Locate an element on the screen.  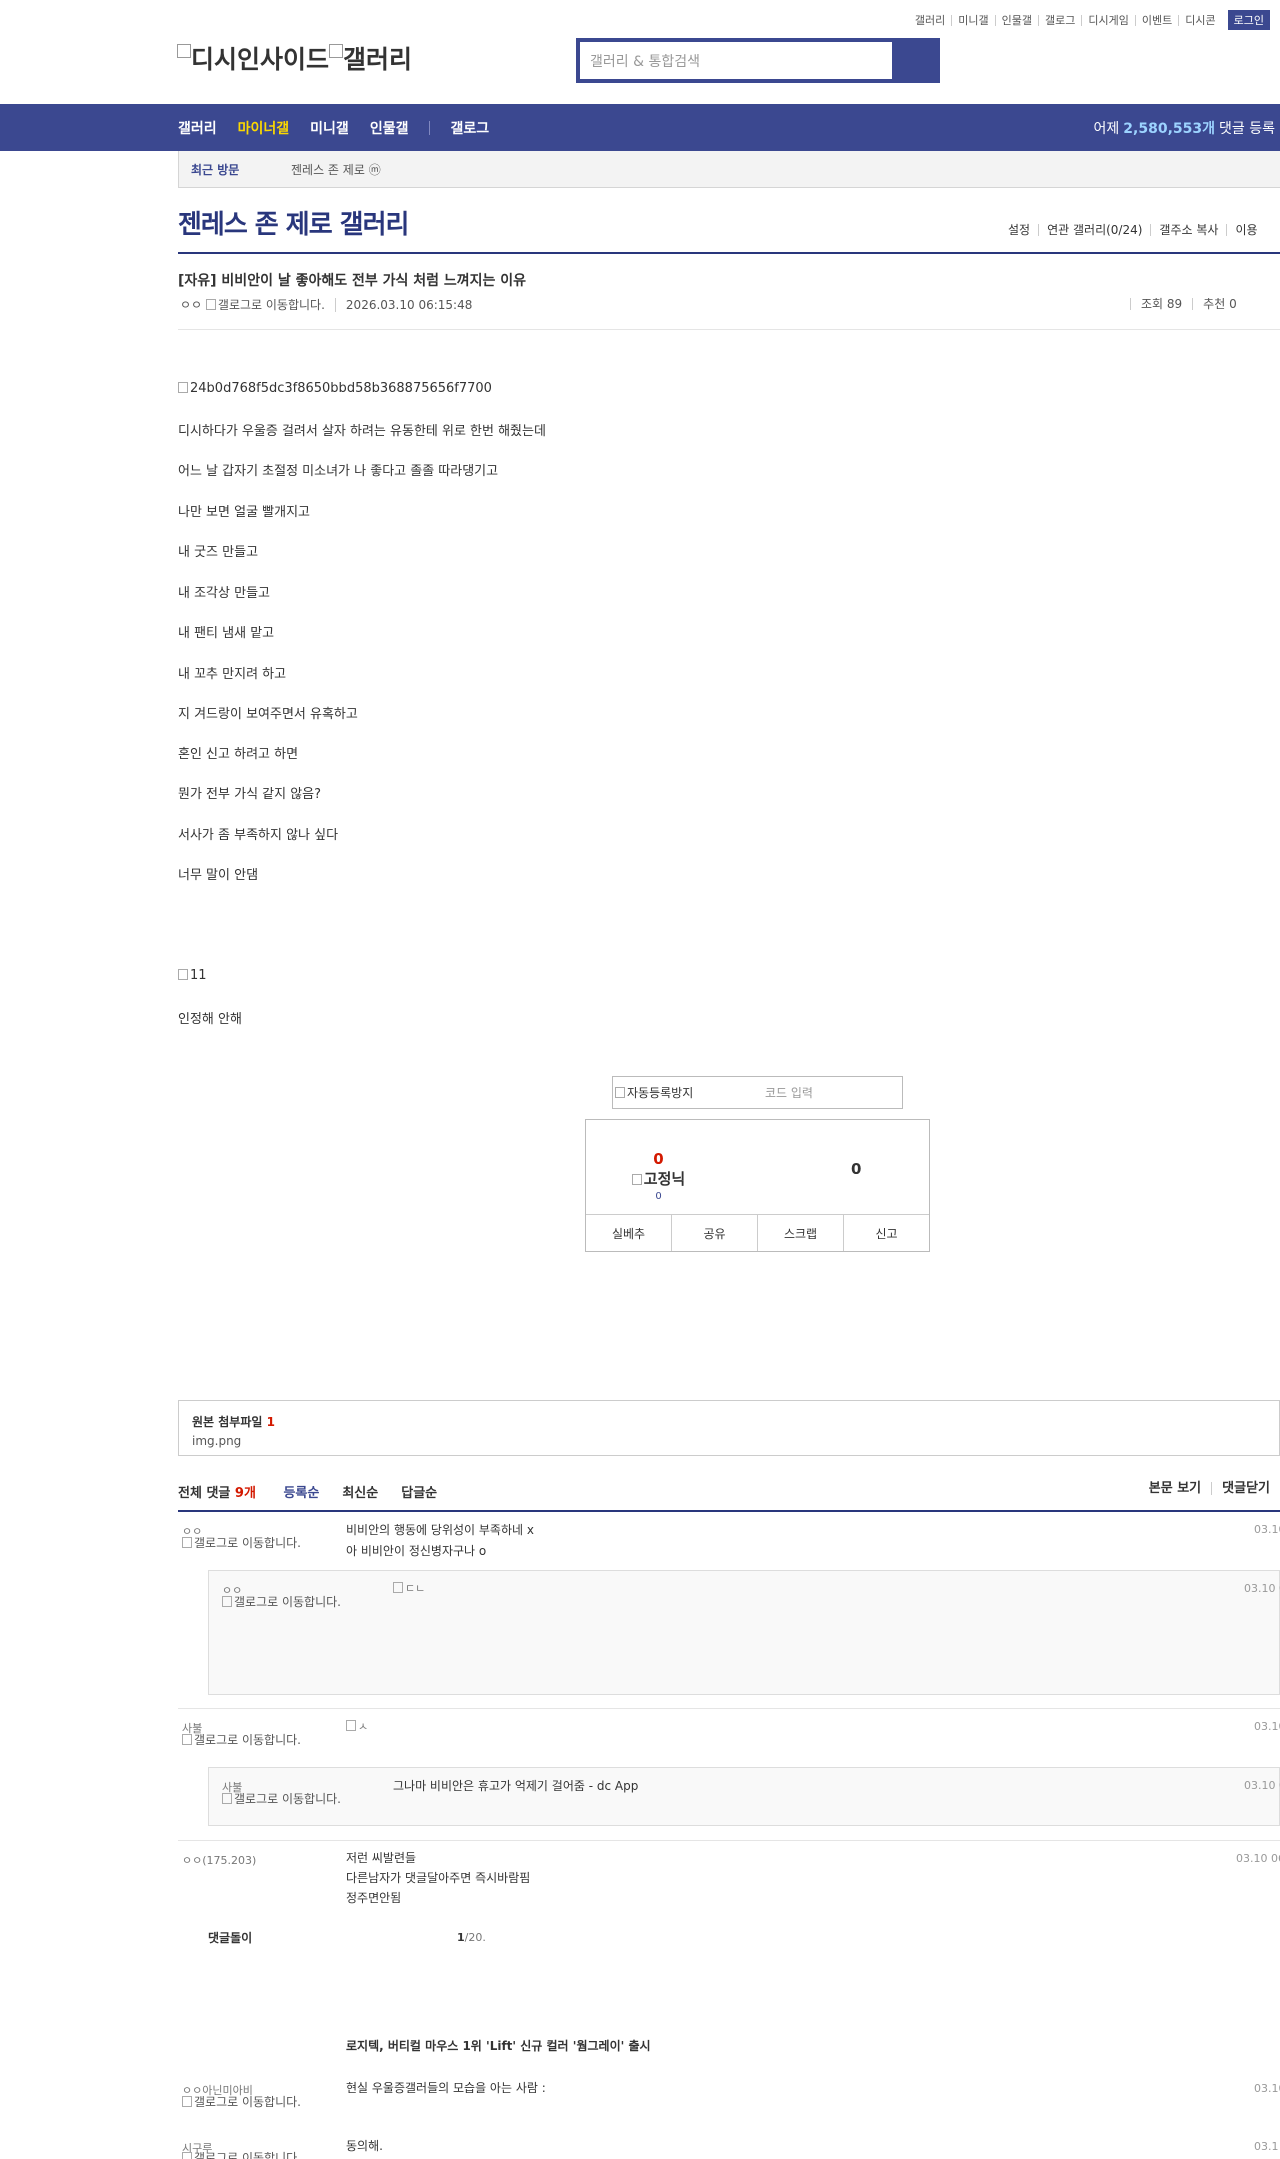
post-line: 내 조각상 만들고 is located at coordinates (224, 593).